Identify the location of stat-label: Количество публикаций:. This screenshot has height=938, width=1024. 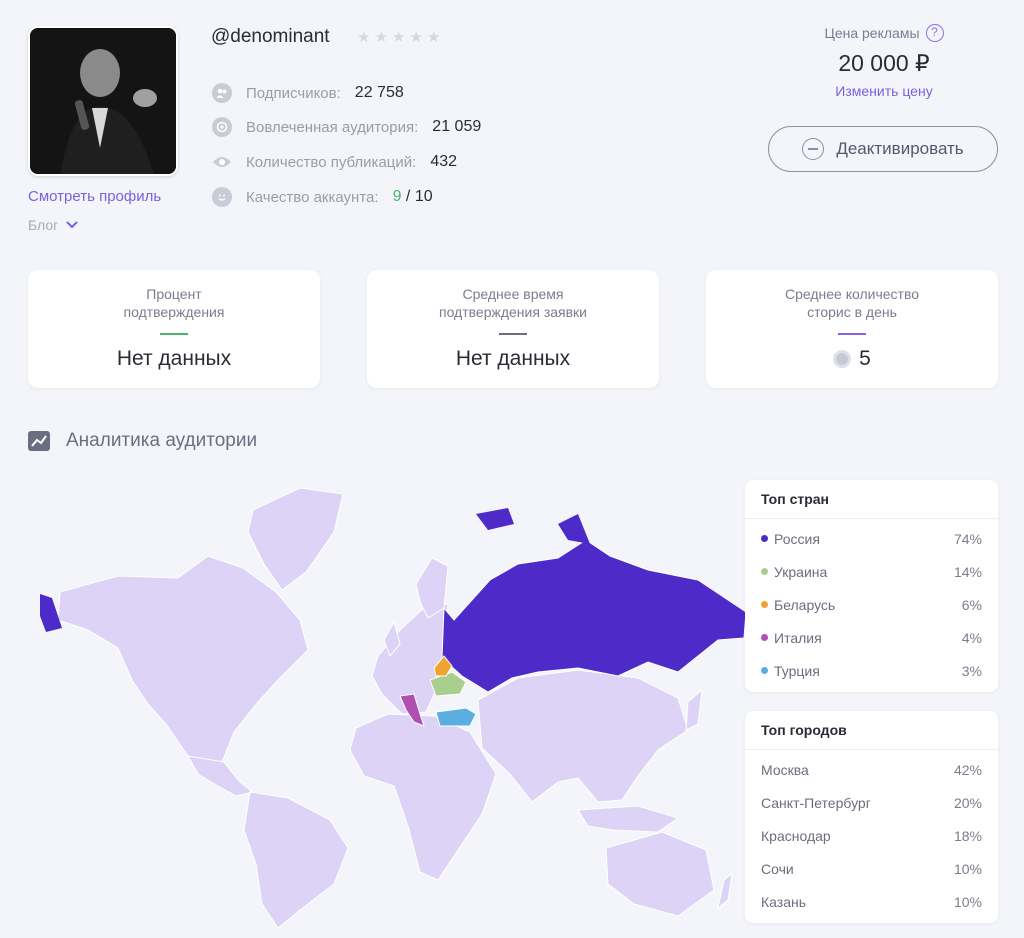
(331, 162).